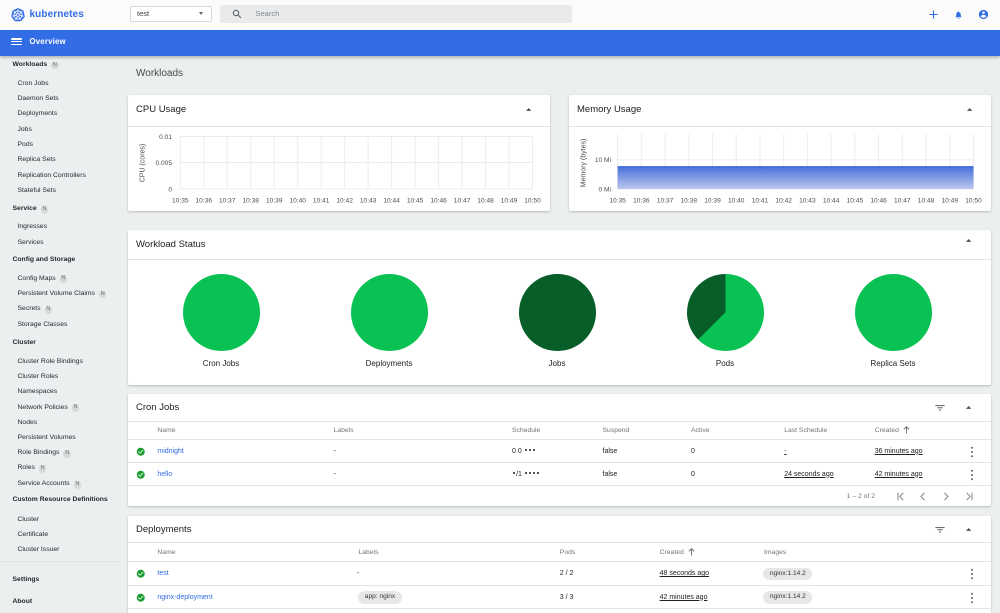  What do you see at coordinates (143, 162) in the screenshot?
I see `svg-text: CPU (cores)` at bounding box center [143, 162].